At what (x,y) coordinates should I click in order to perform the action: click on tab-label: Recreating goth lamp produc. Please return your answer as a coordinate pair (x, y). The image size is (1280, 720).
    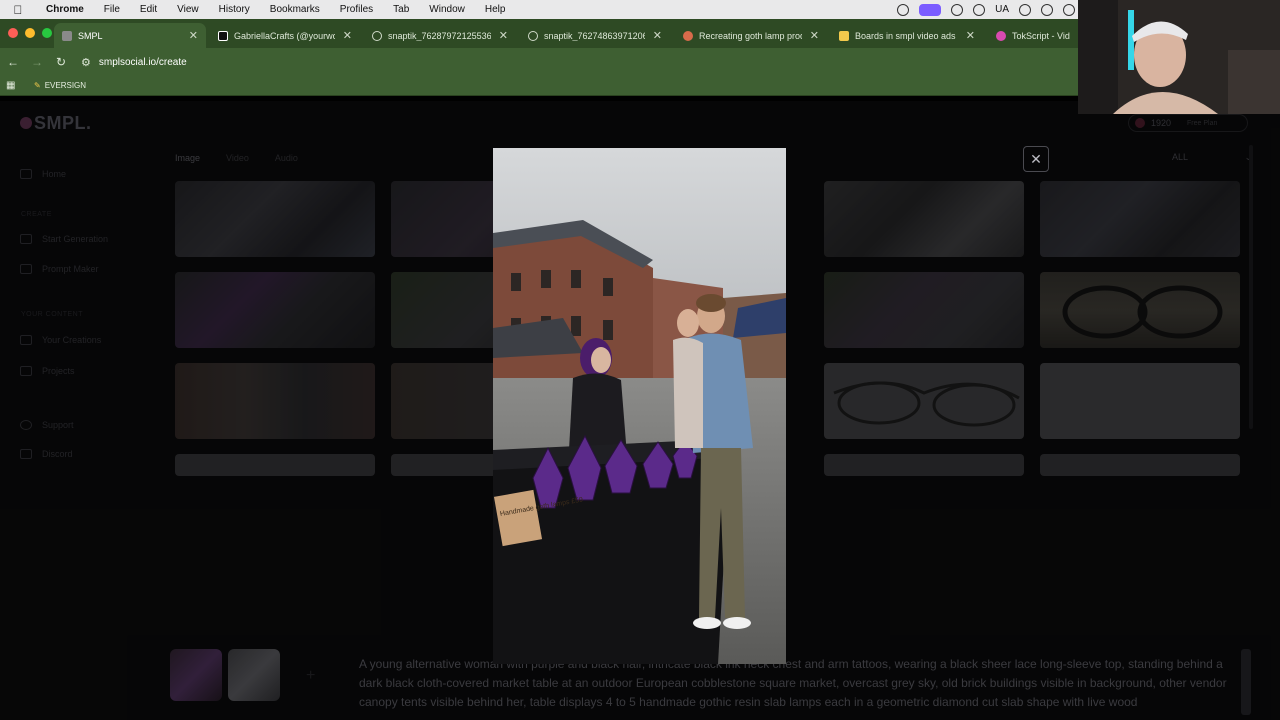
    Looking at the image, I should click on (750, 35).